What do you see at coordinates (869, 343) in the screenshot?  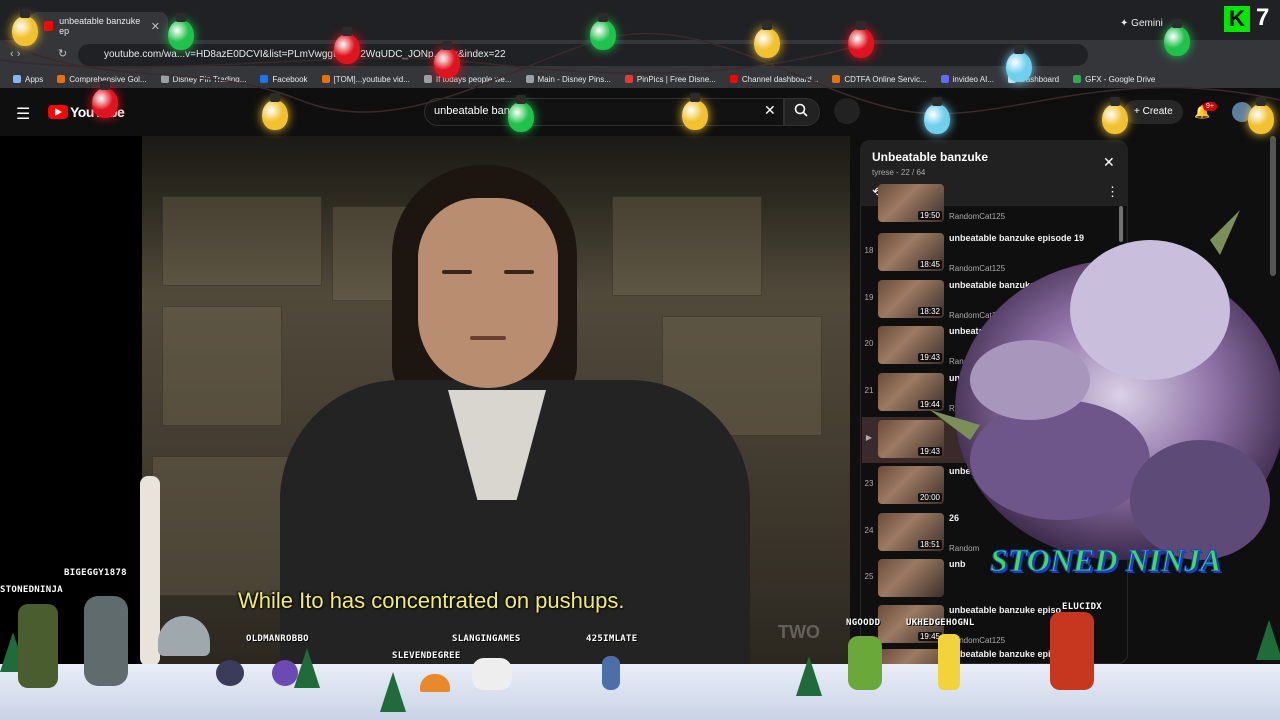 I see `playlist-item-index: 20` at bounding box center [869, 343].